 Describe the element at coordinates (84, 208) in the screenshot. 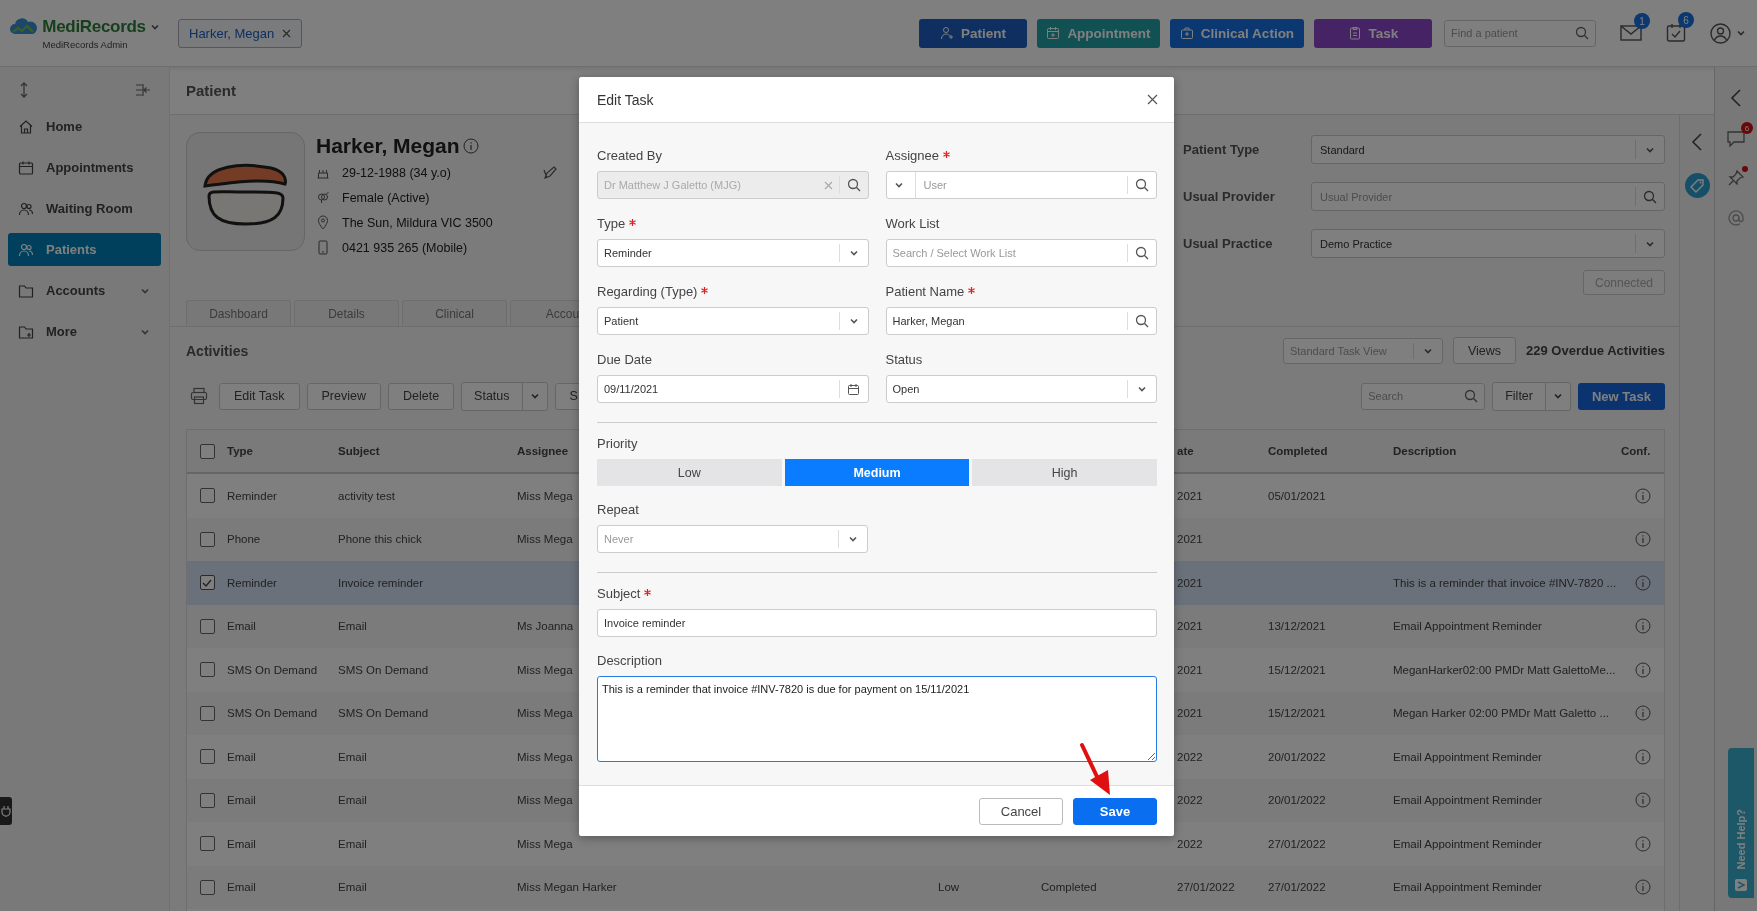

I see `sidebar-item: Waiting Room` at that location.